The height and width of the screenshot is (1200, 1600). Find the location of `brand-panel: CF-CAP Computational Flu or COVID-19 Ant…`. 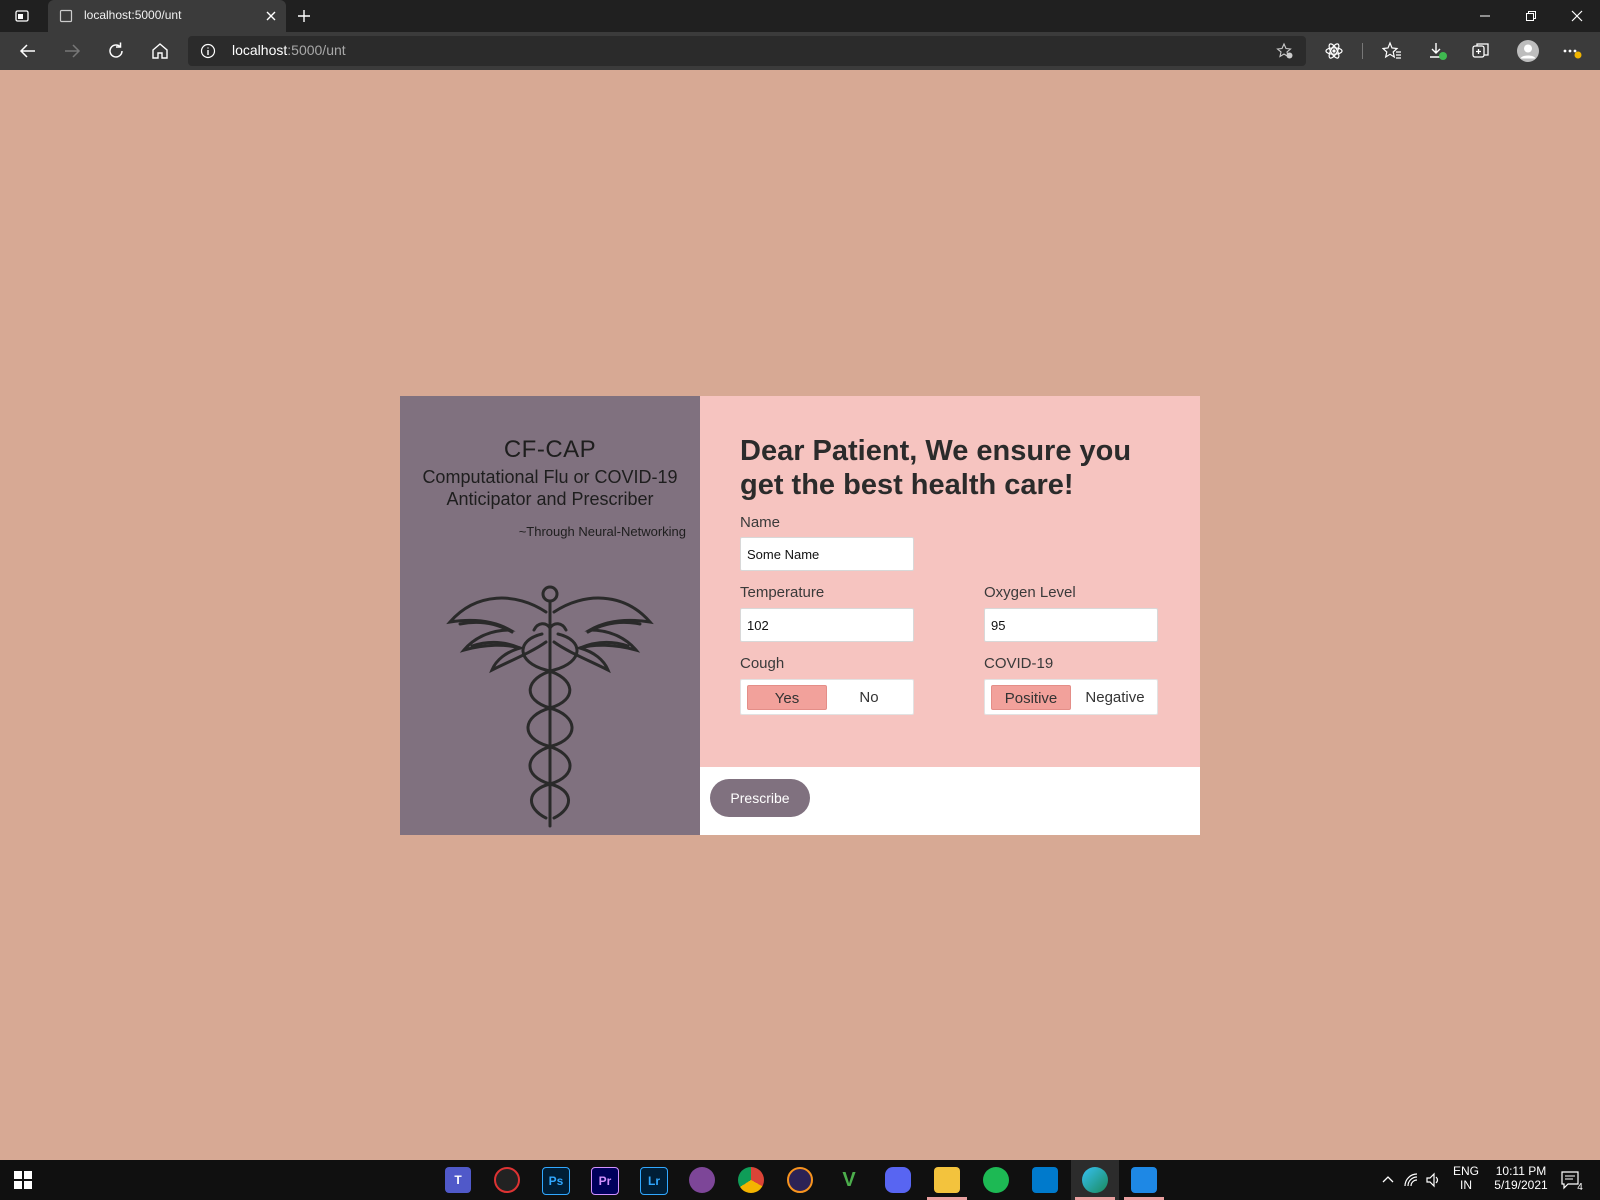

brand-panel: CF-CAP Computational Flu or COVID-19 Ant… is located at coordinates (550, 615).